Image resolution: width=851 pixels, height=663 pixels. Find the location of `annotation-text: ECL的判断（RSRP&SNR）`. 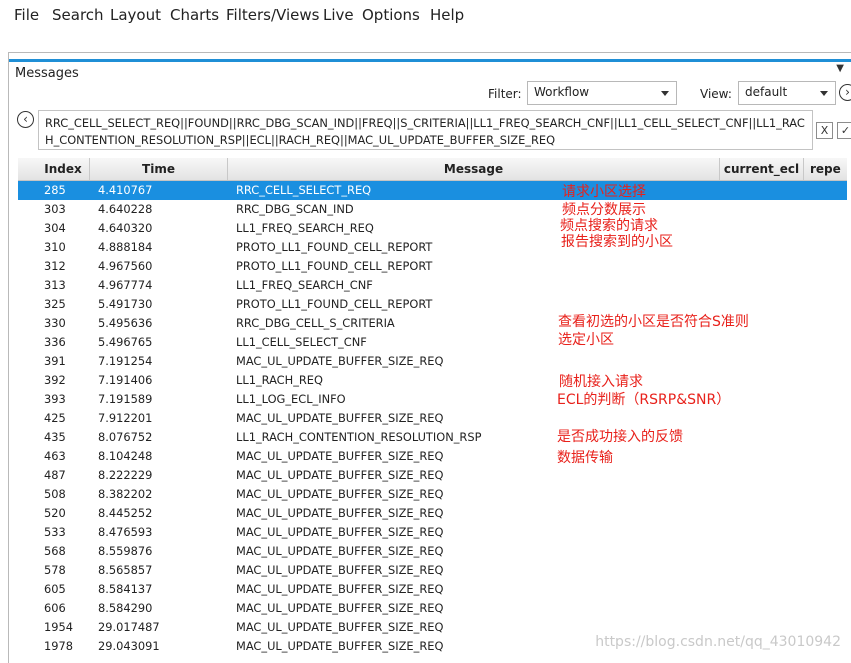

annotation-text: ECL的判断（RSRP&SNR） is located at coordinates (644, 400).